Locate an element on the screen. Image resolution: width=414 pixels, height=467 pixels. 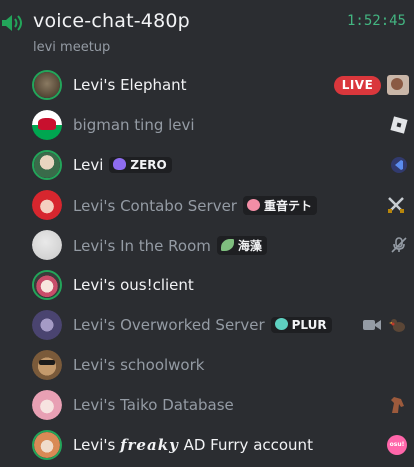
voice-user-row: Levi's Overworked Server PLUR is located at coordinates (207, 325).